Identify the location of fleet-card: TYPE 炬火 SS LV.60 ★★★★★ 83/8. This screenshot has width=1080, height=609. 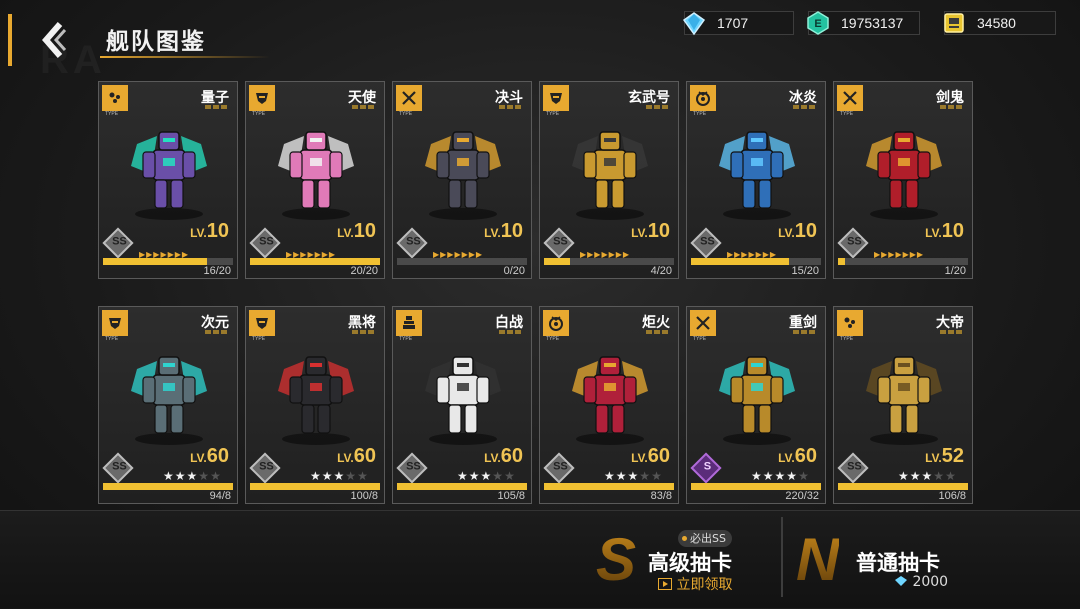
(609, 405).